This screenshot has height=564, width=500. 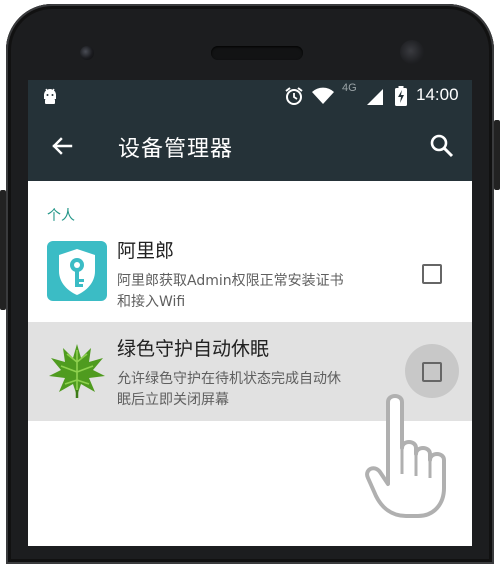 What do you see at coordinates (262, 292) in the screenshot?
I see `item-summary: 阿里郎获取Admin权限正常安装证书 和接入Wifi` at bounding box center [262, 292].